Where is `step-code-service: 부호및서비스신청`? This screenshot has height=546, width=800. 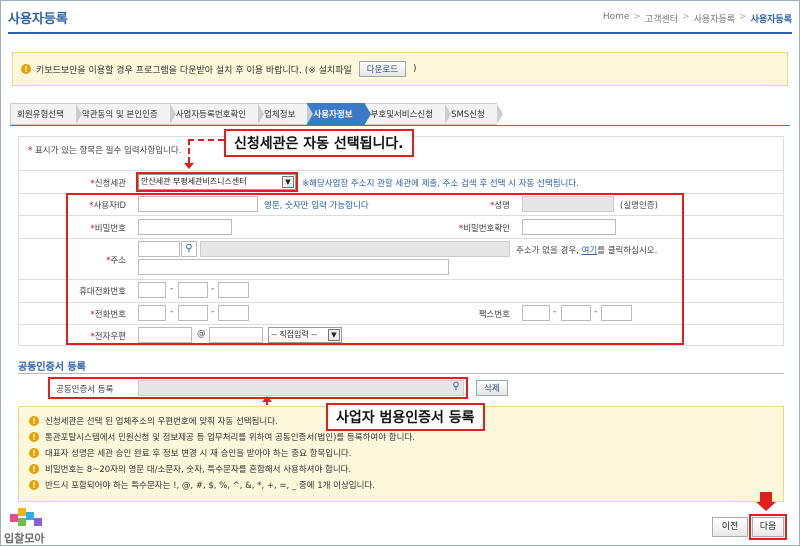
step-code-service: 부호및서비스신청 is located at coordinates (407, 114).